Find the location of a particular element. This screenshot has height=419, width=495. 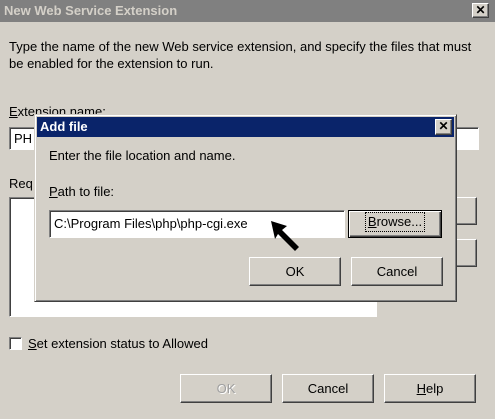

help-button: Help is located at coordinates (430, 388).